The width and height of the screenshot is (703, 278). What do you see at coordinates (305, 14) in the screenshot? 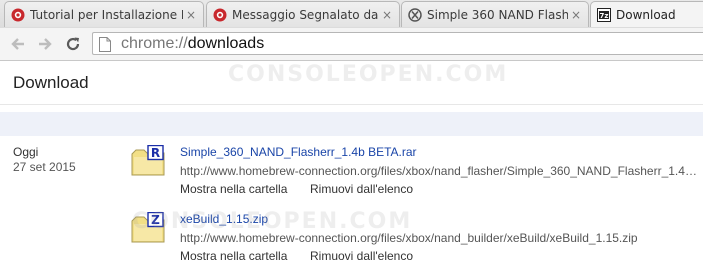
I see `tab-title: Messaggio Segnalato da` at bounding box center [305, 14].